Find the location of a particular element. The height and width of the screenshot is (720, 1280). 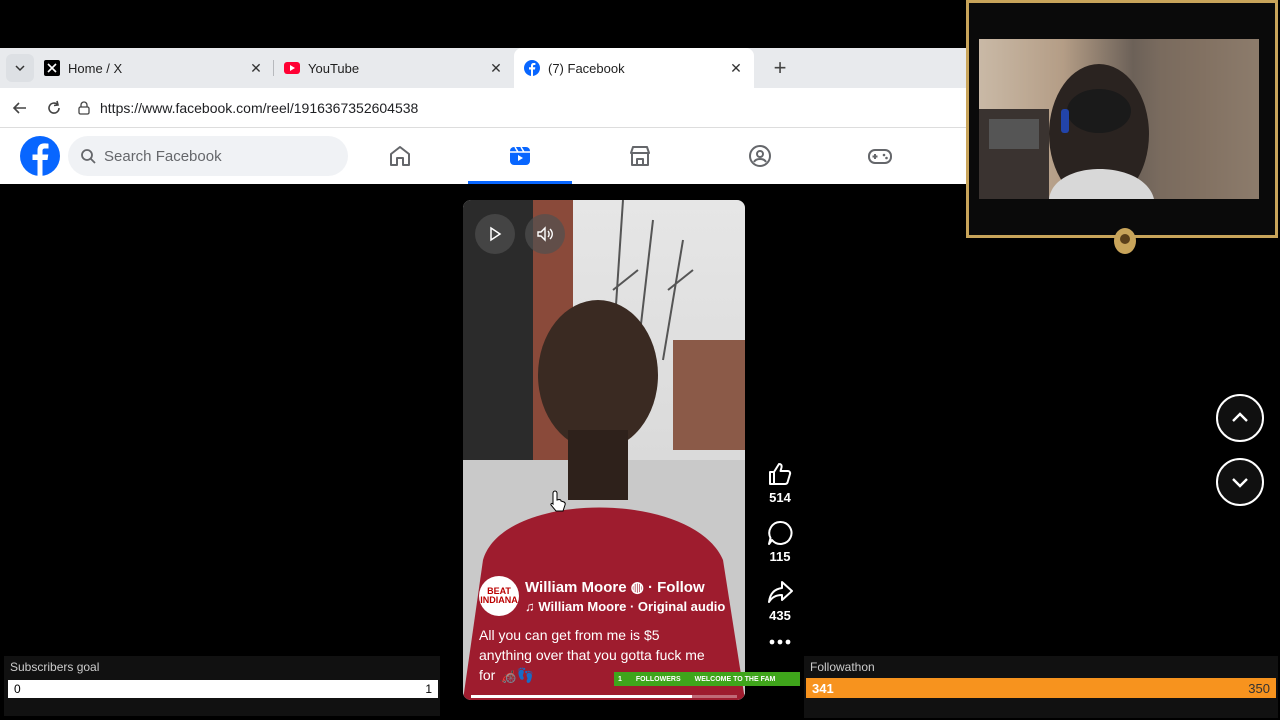

reload-button is located at coordinates (54, 108).